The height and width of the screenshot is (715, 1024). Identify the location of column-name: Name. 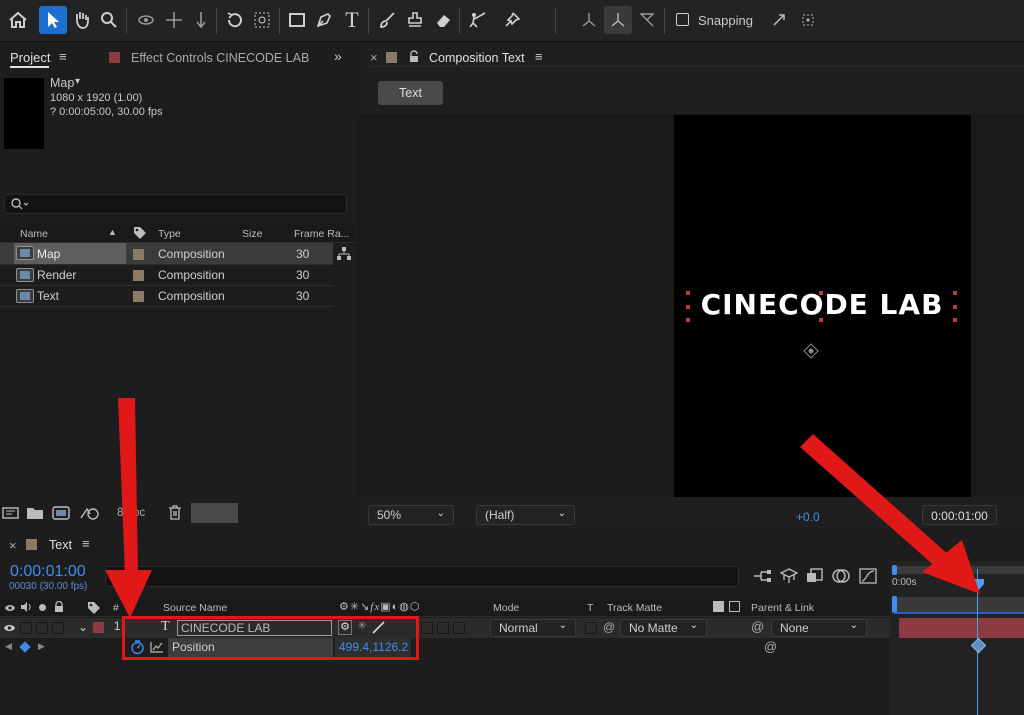
(34, 234).